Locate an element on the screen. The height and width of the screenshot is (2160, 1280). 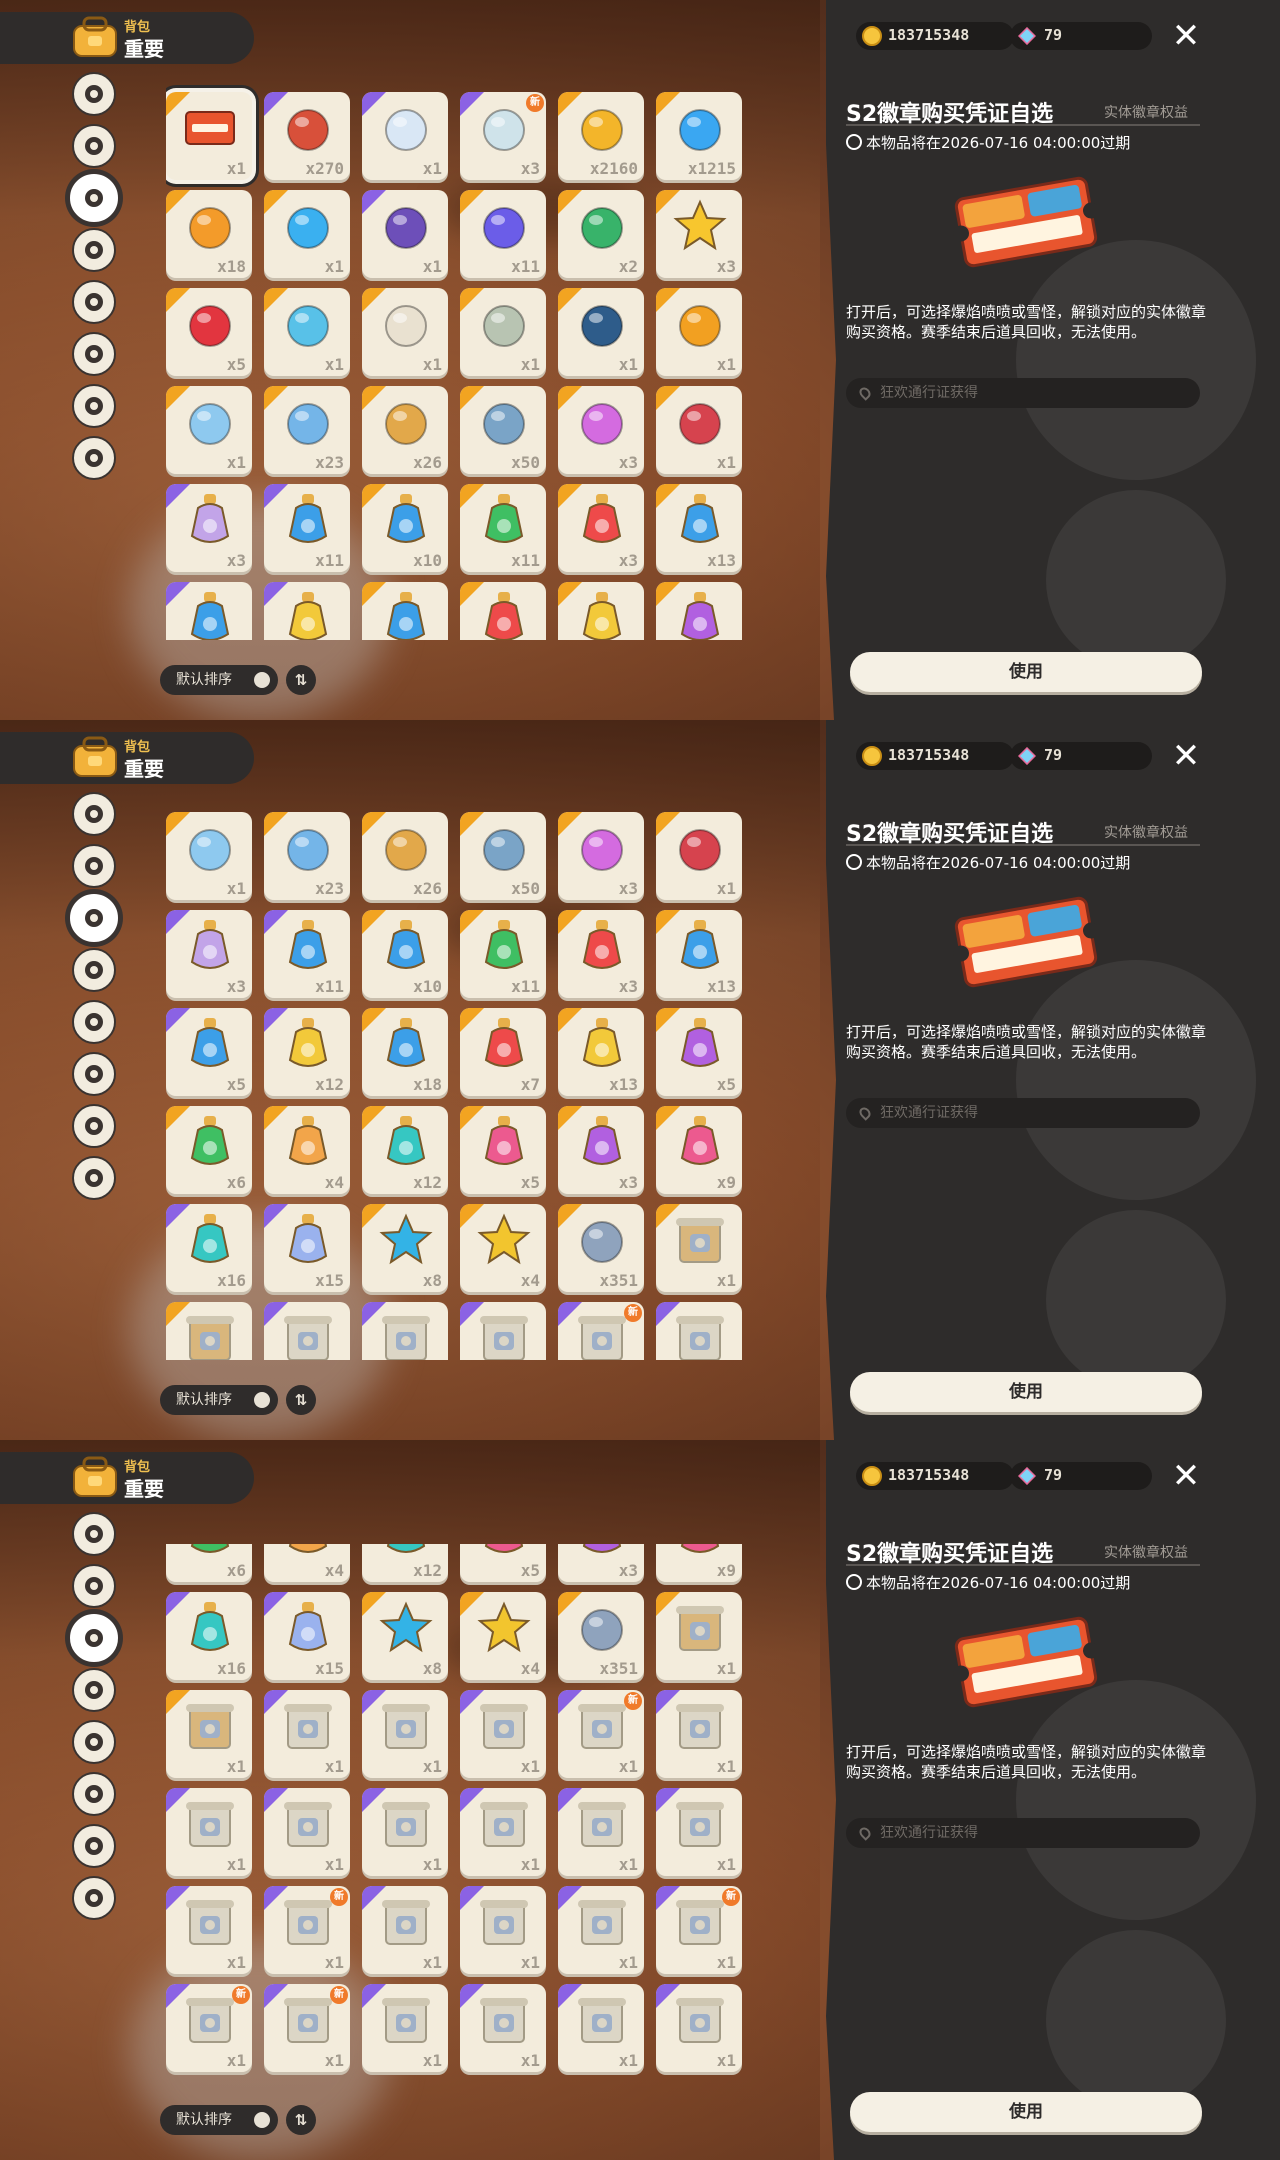
item-slot: 新 is located at coordinates (601, 1331).